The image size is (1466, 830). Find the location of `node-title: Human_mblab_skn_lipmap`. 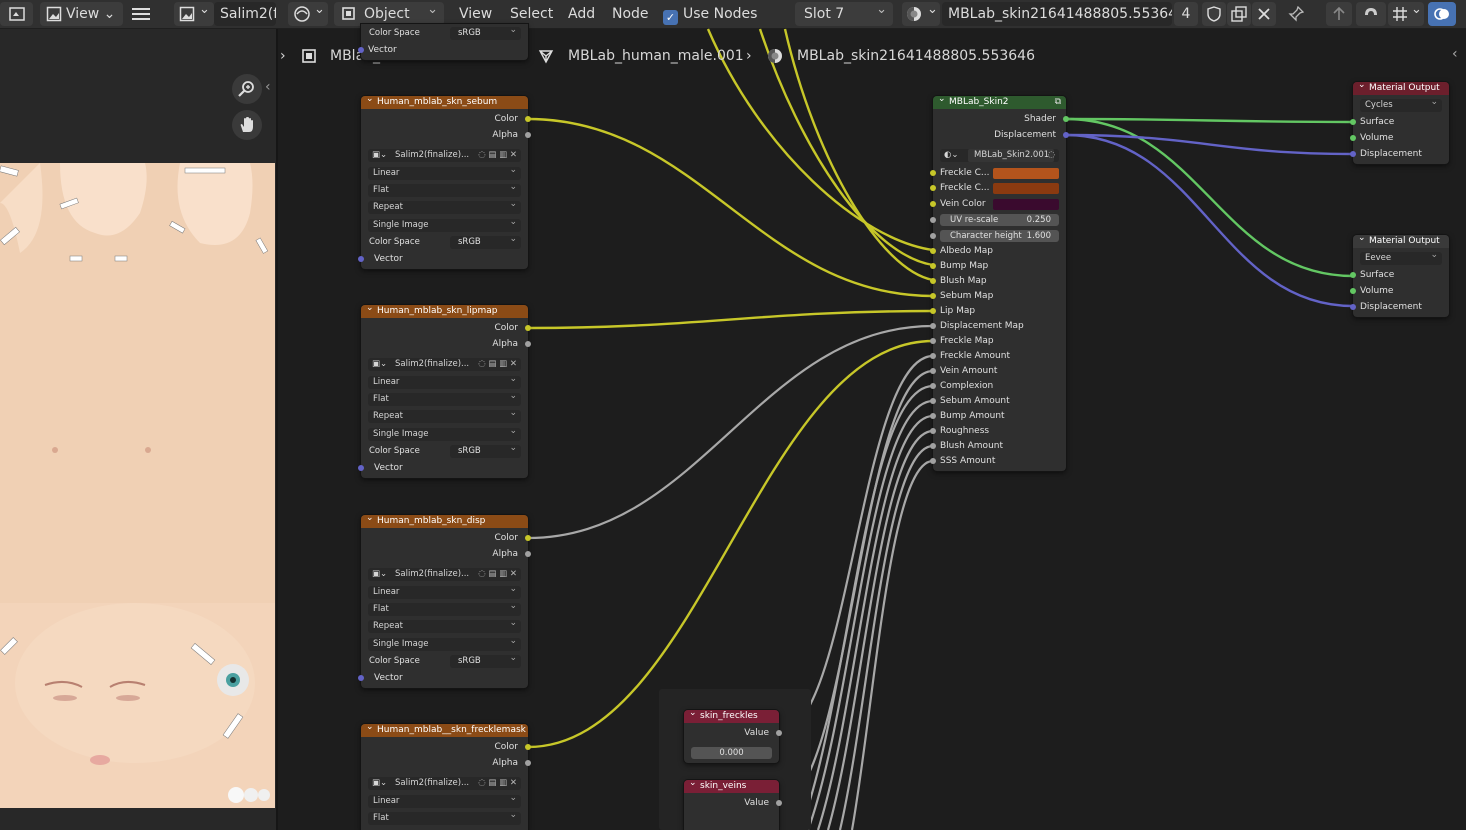

node-title: Human_mblab_skn_lipmap is located at coordinates (444, 311).